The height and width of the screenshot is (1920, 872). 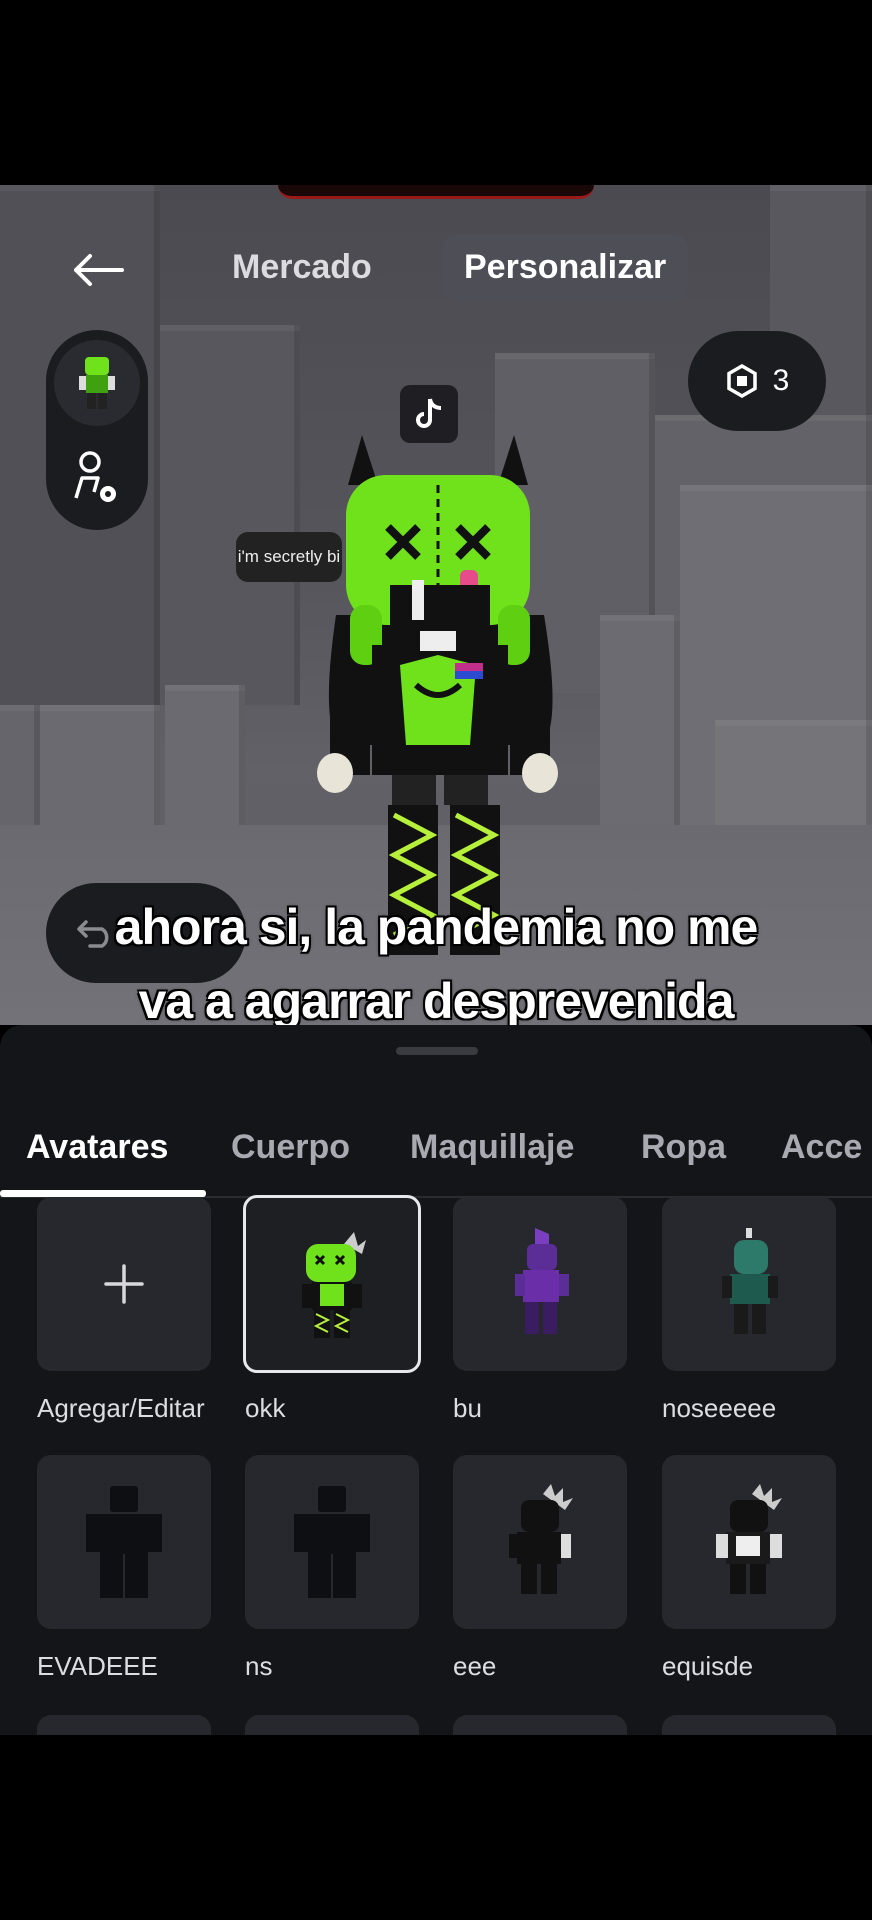 I want to click on avatar-label: ns, so click(x=259, y=1666).